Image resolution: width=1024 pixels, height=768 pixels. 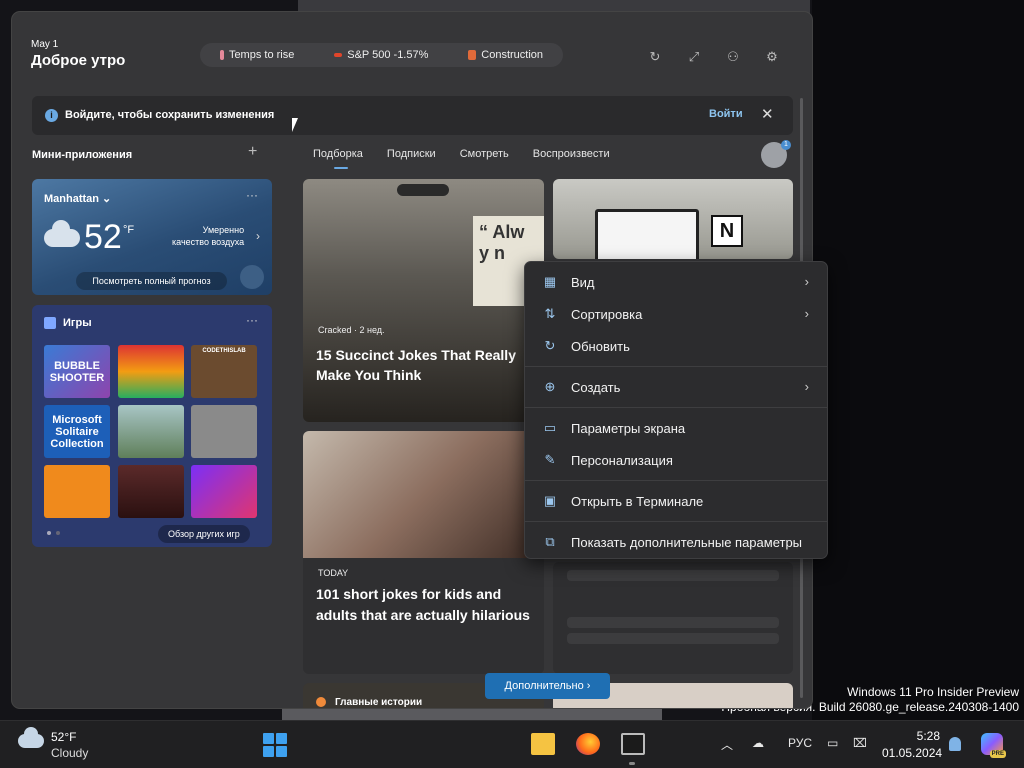 I want to click on signin-button: Войти, so click(x=726, y=114).